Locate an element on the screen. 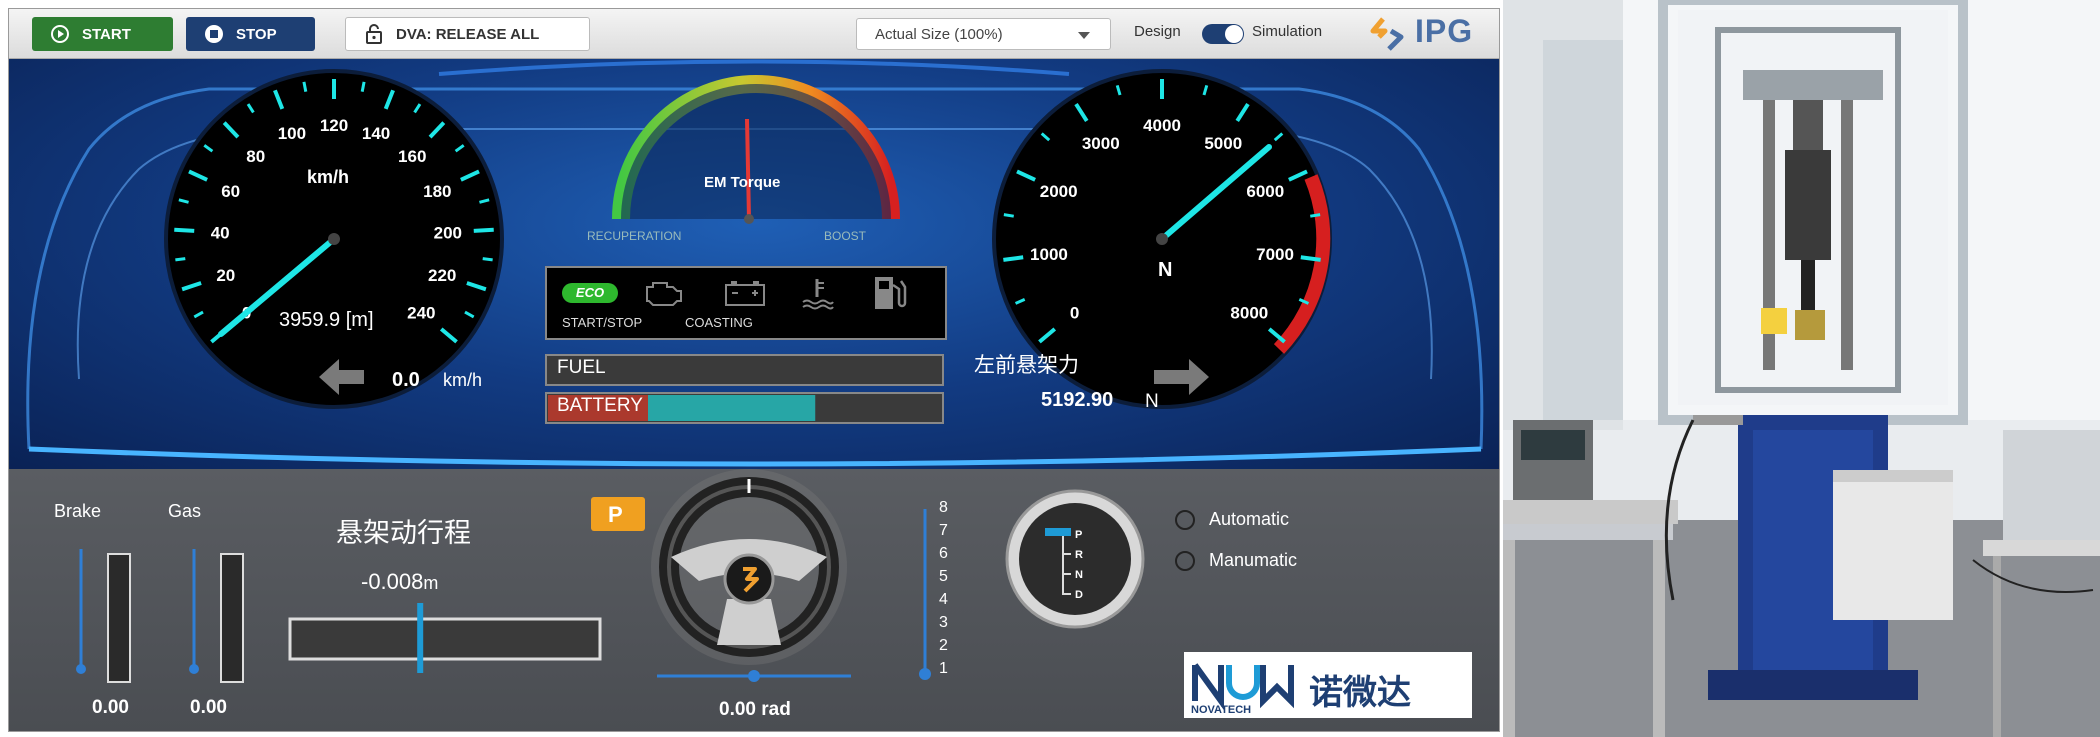 The height and width of the screenshot is (737, 2100). automatic-radio is located at coordinates (1185, 520).